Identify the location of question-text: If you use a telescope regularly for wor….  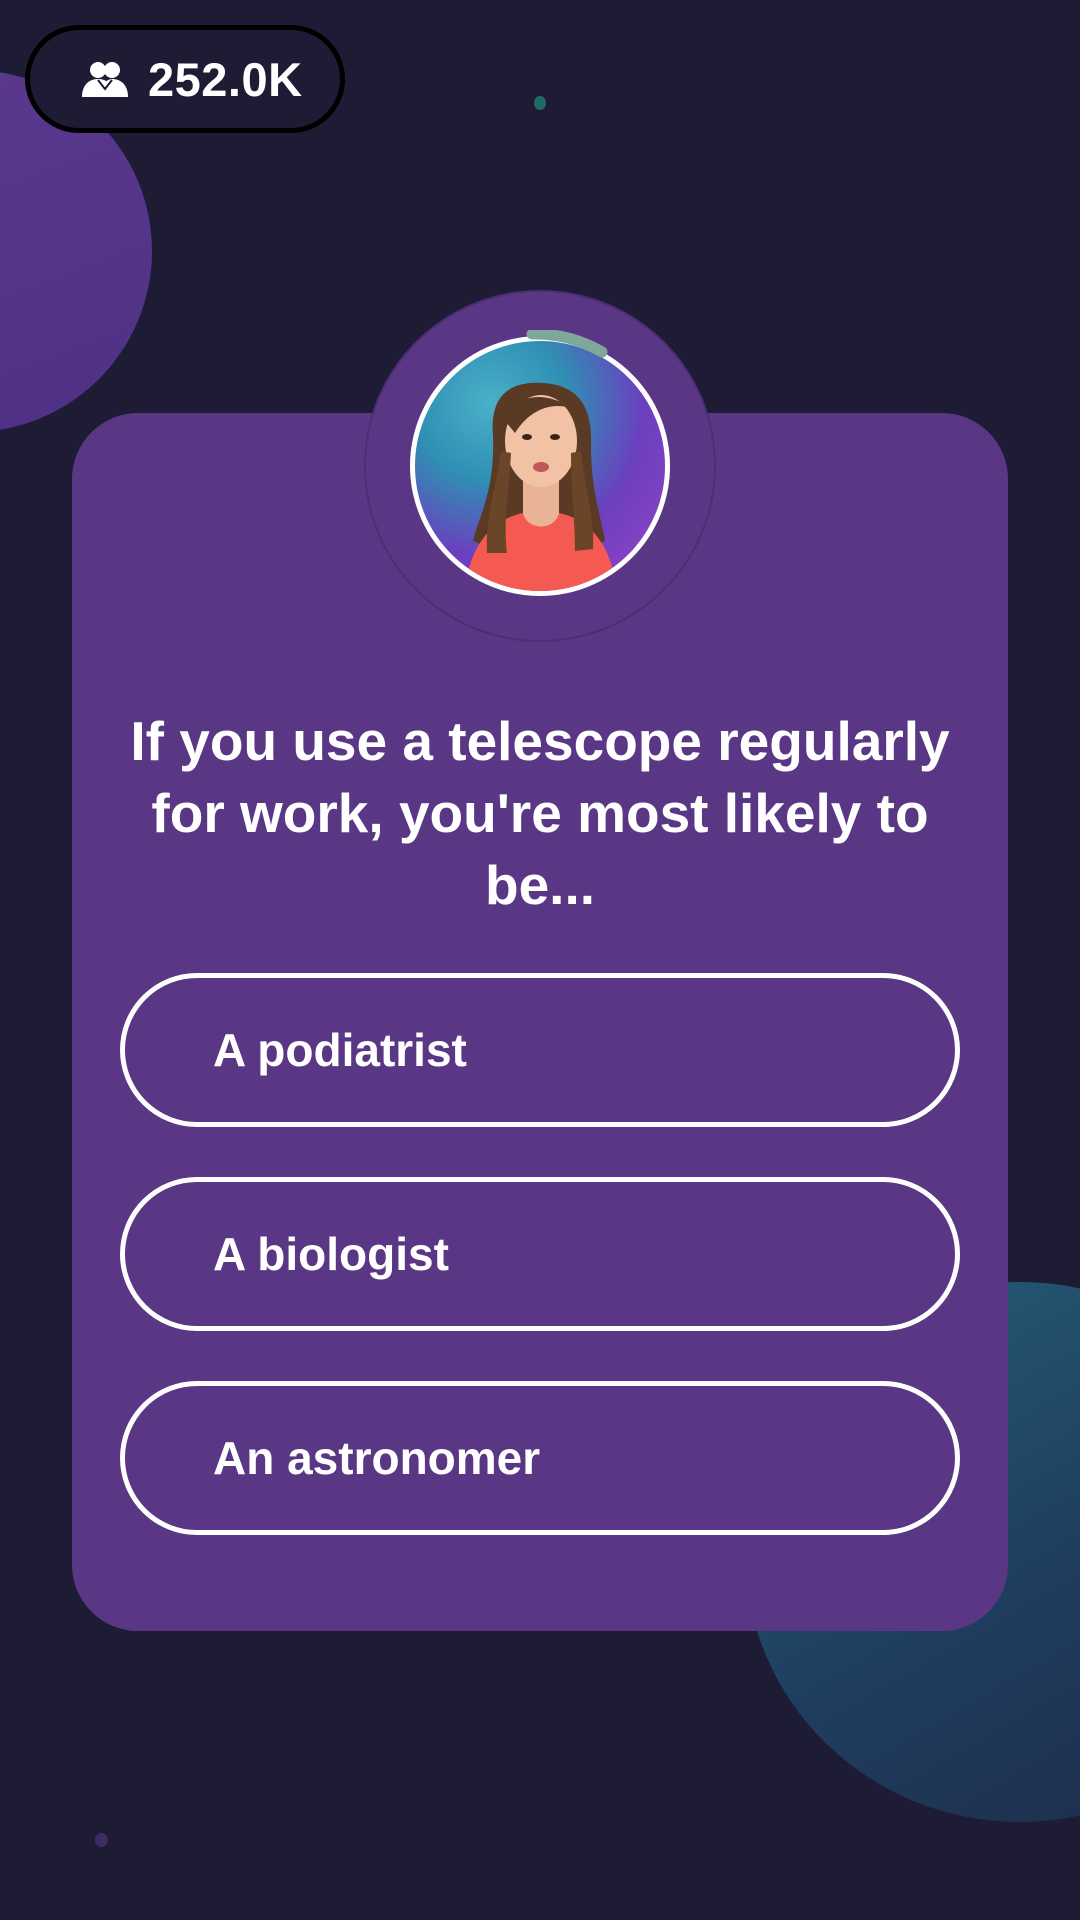
(540, 813).